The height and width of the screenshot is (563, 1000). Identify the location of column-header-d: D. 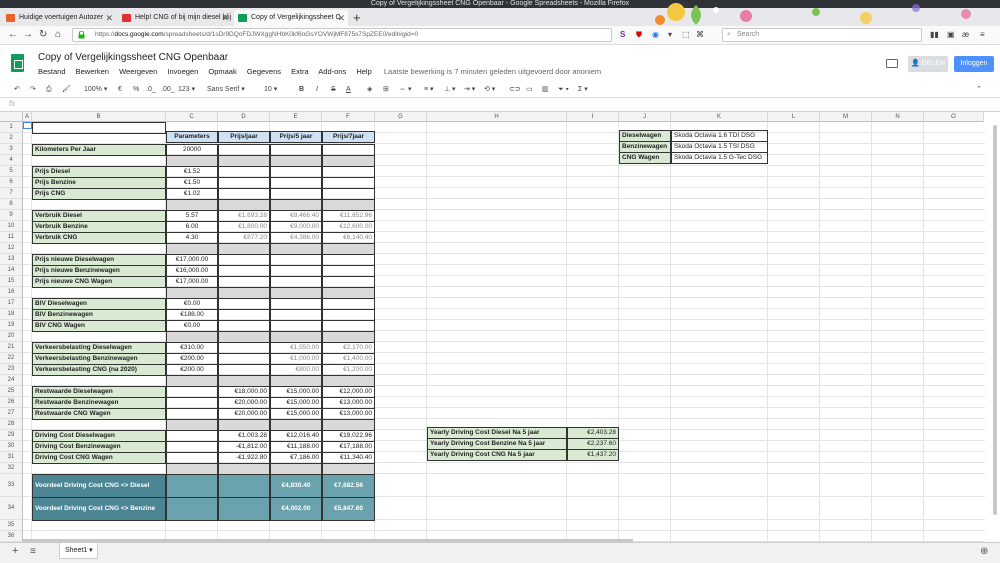
(244, 117).